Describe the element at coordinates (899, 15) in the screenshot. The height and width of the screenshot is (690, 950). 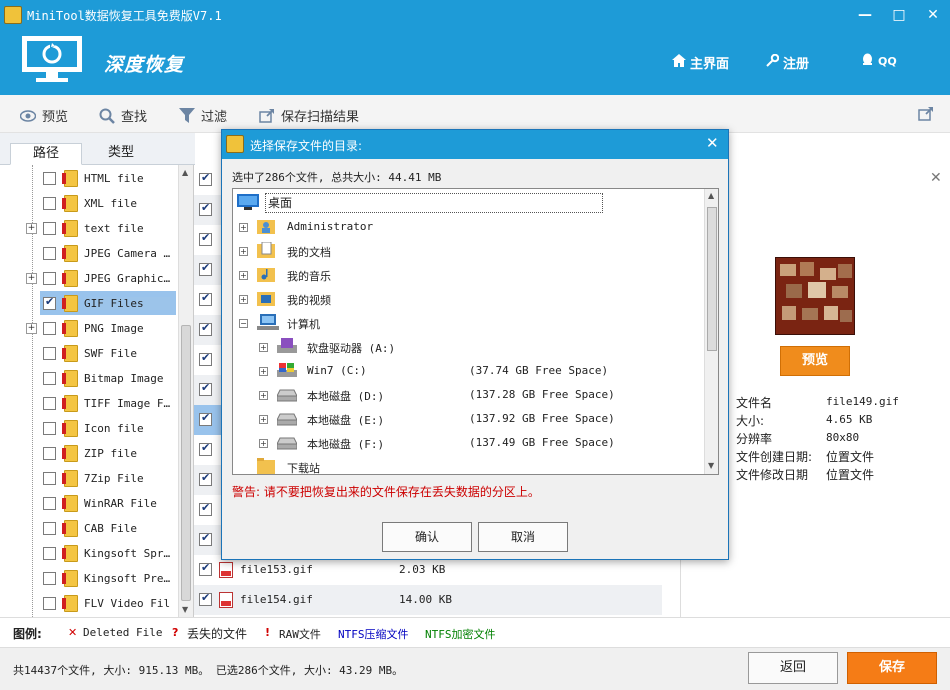
I see `maximize-button: □` at that location.